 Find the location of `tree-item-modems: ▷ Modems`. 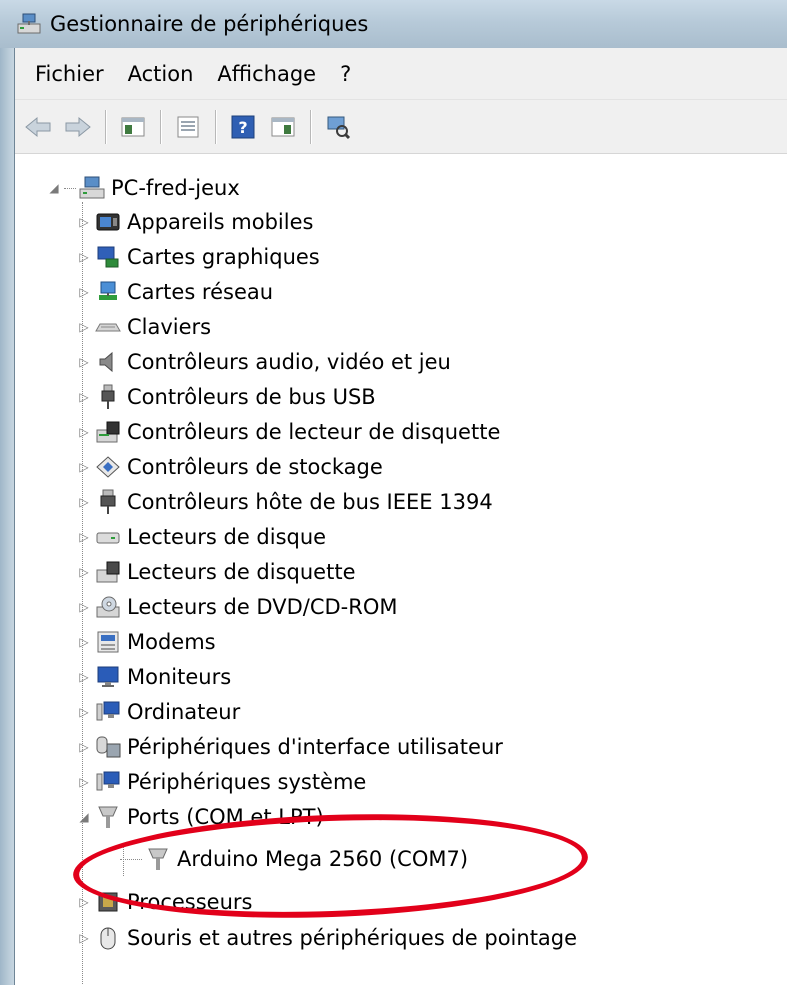

tree-item-modems: ▷ Modems is located at coordinates (145, 642).